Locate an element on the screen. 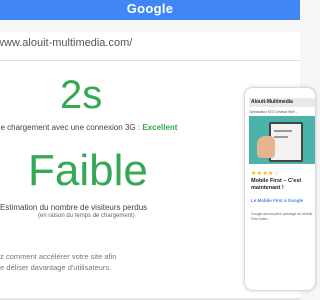 This screenshot has height=300, width=320. rating-stars-icon: ★★★★☆ is located at coordinates (265, 174).